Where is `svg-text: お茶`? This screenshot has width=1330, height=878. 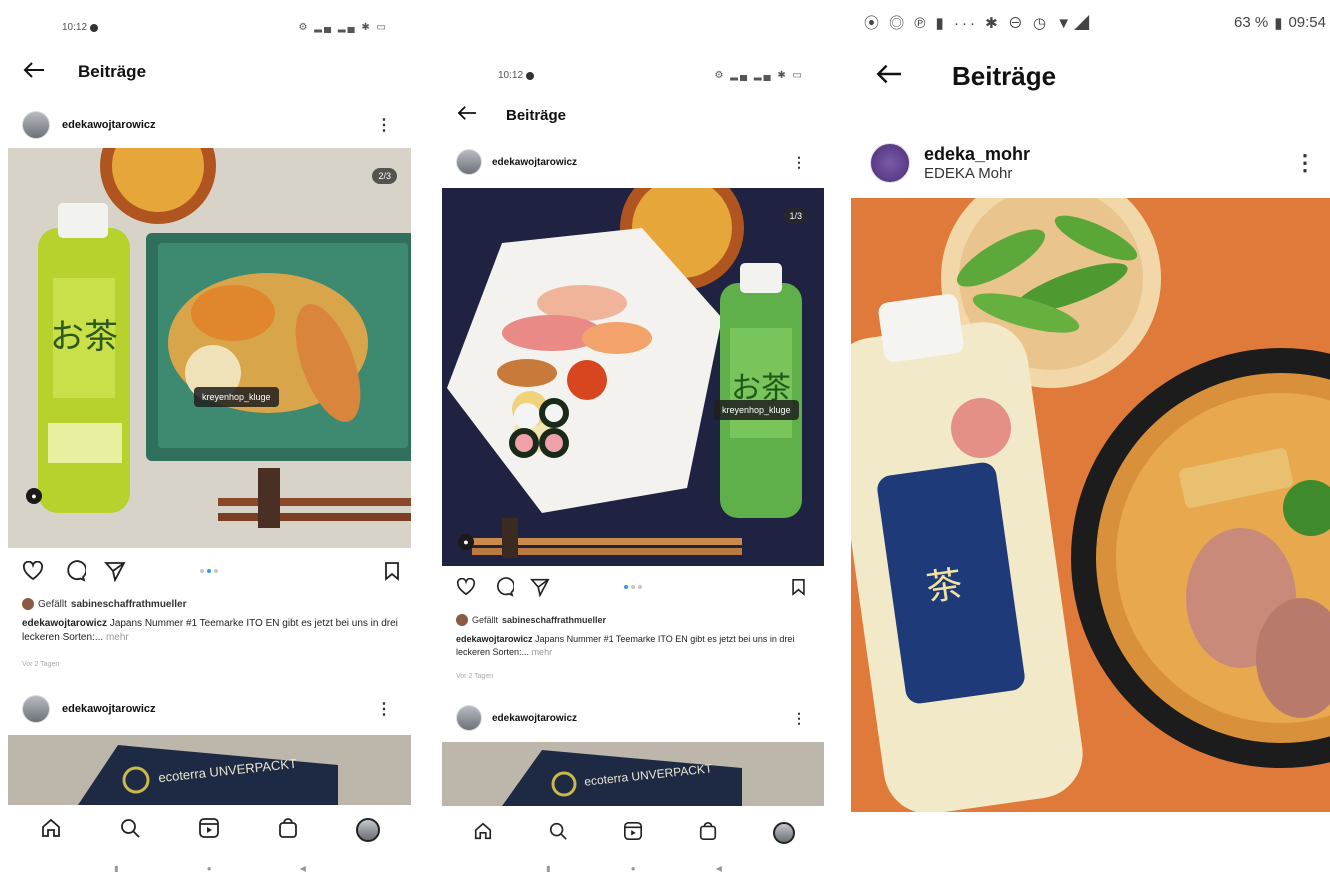
svg-text: お茶 is located at coordinates (84, 337).